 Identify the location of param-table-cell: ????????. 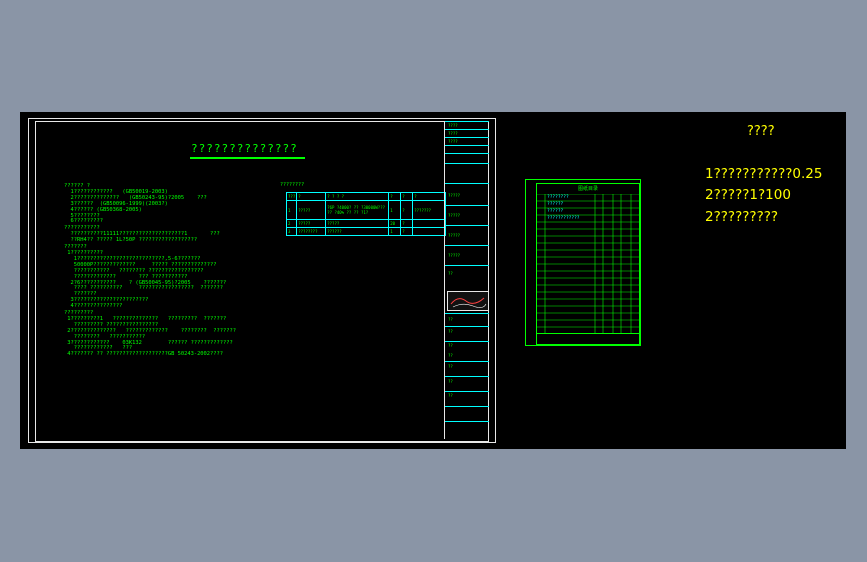
(311, 231).